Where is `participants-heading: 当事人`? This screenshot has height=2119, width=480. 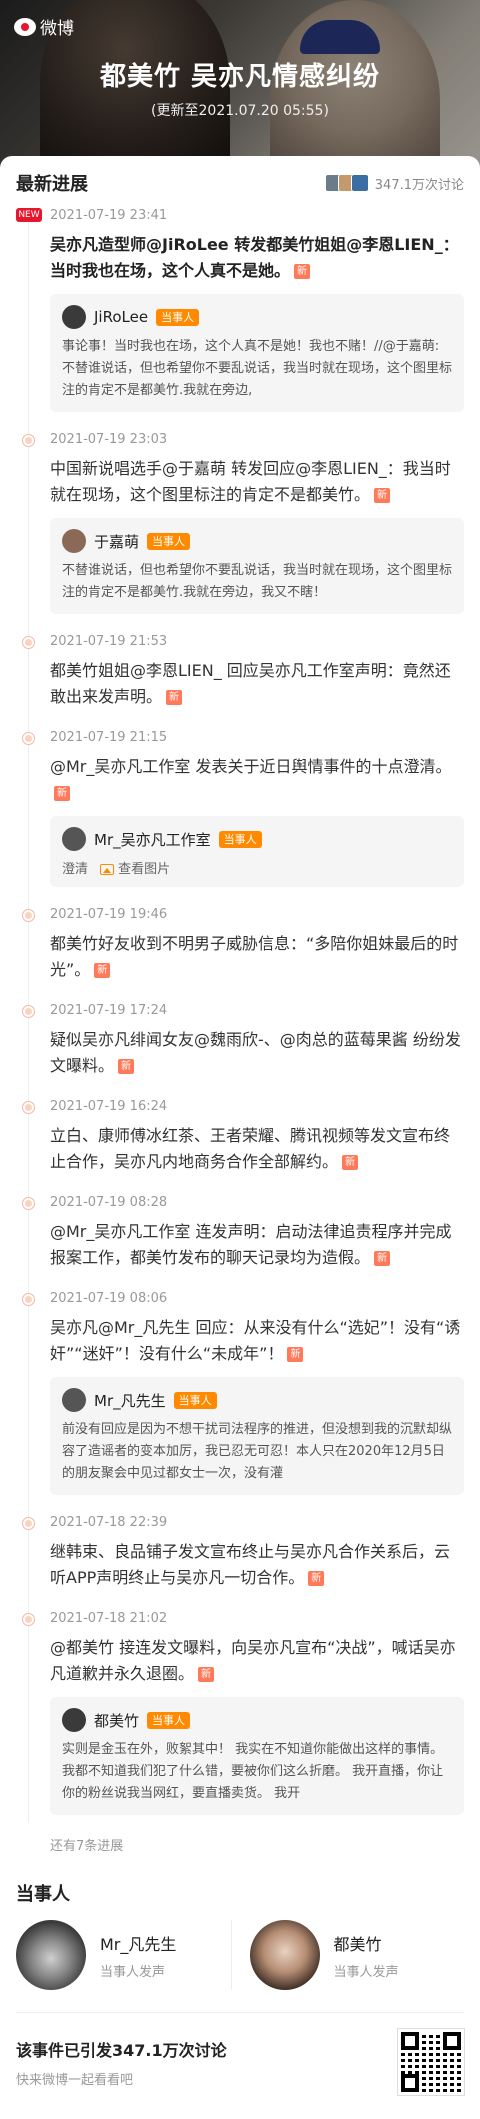 participants-heading: 当事人 is located at coordinates (43, 1894).